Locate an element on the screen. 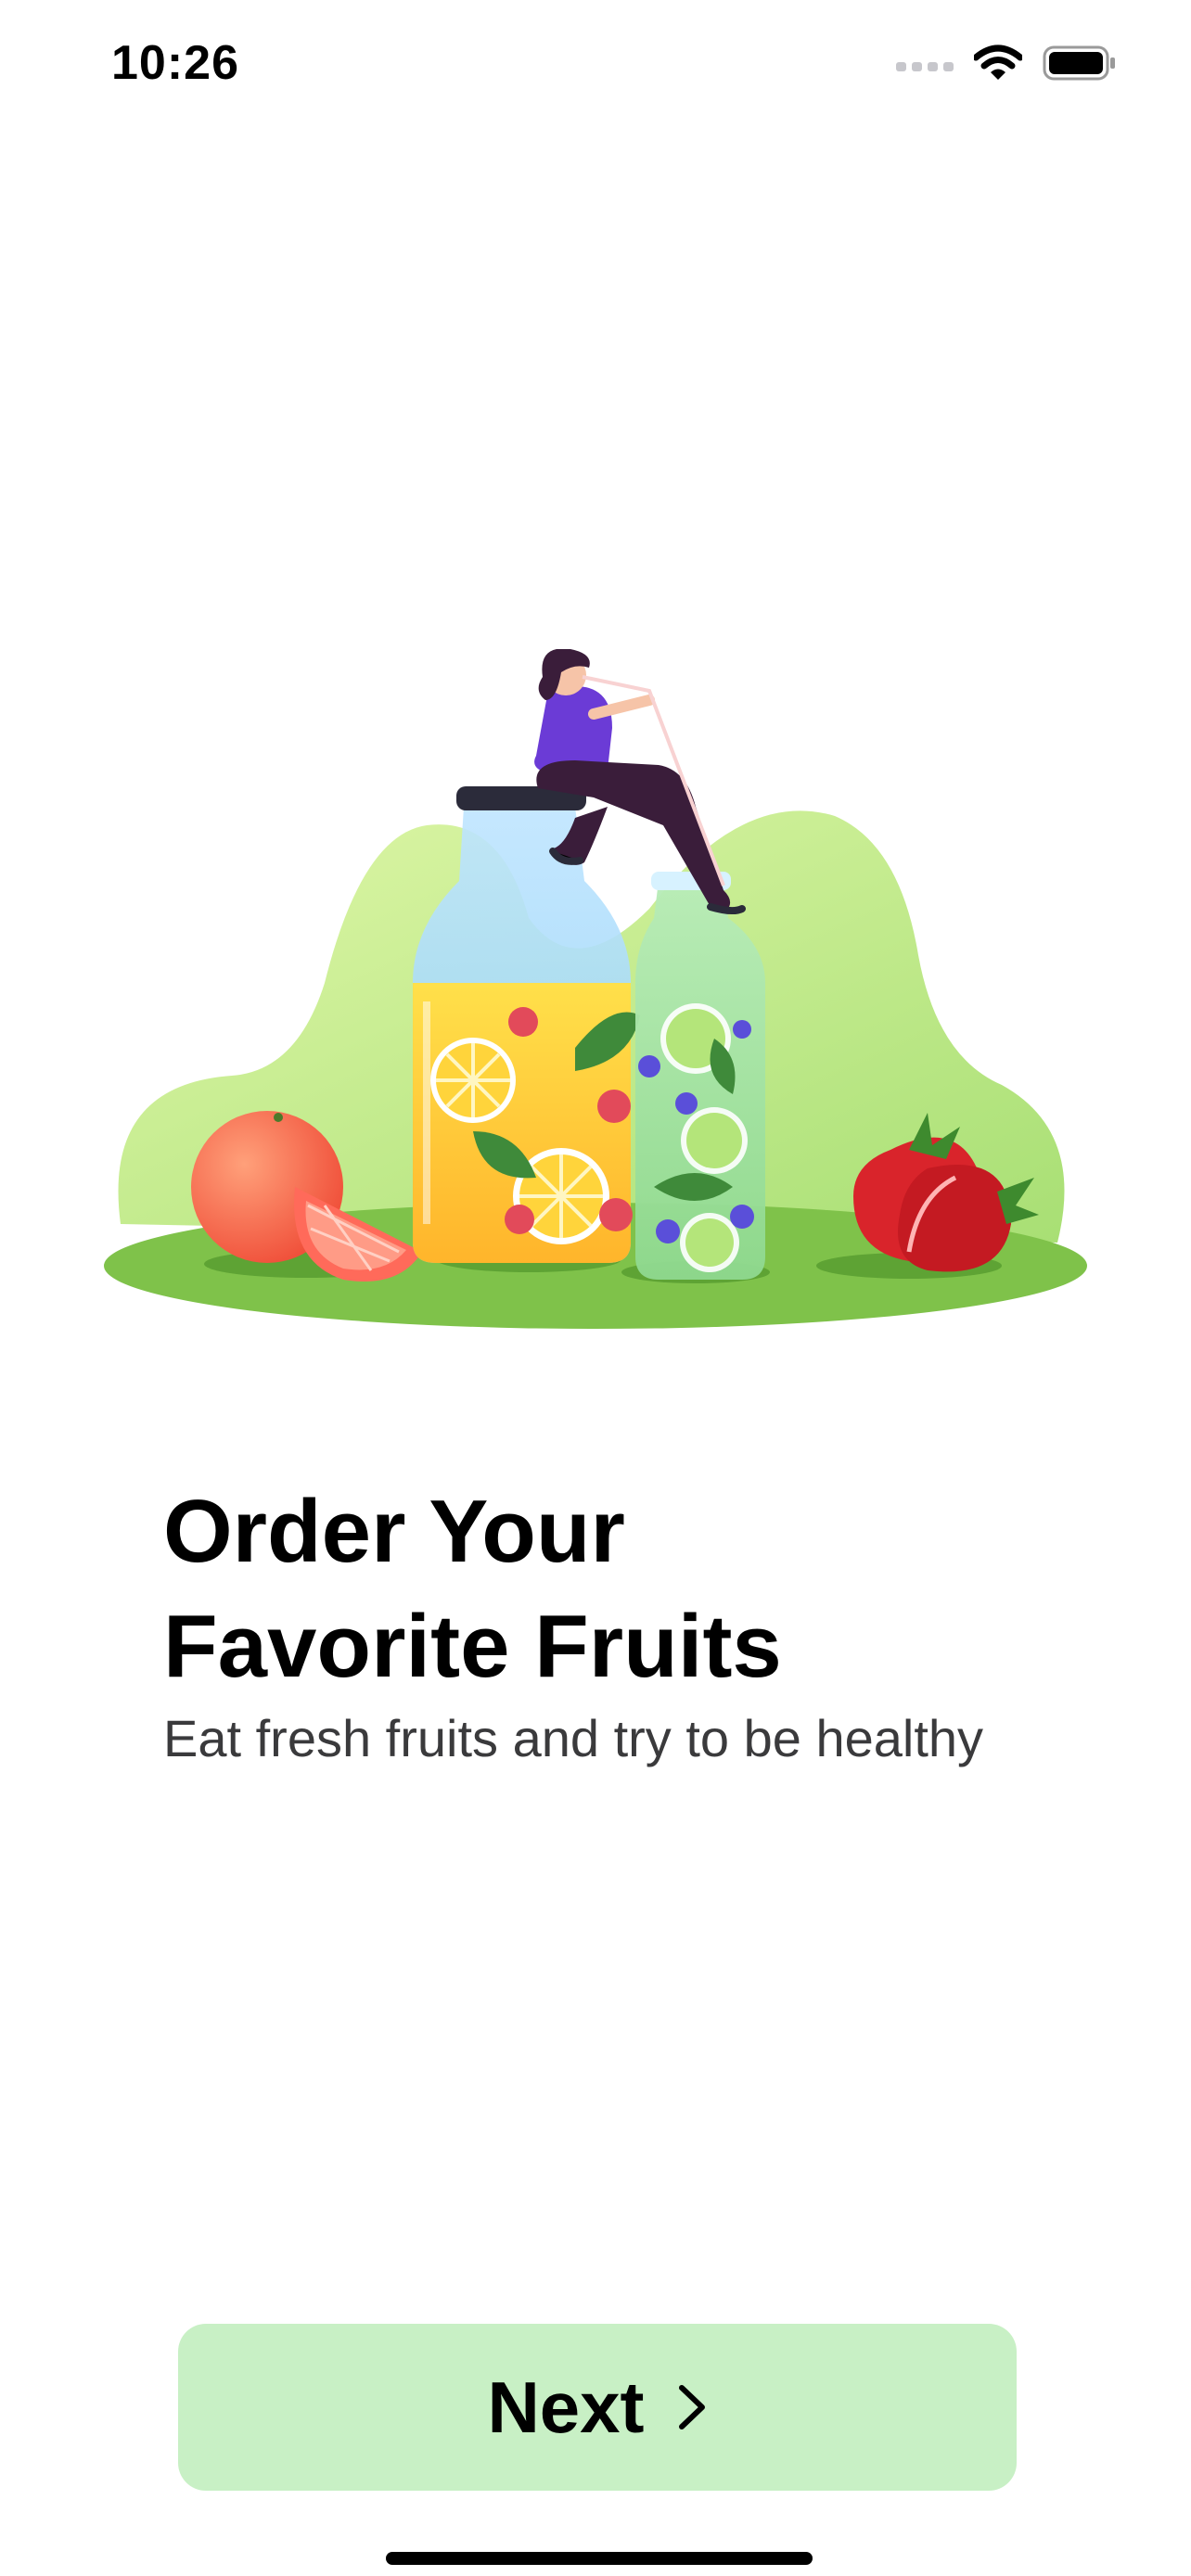 The width and height of the screenshot is (1191, 2576). onboarding-subtitle: Eat fresh fruits and try to be healthy is located at coordinates (573, 1738).